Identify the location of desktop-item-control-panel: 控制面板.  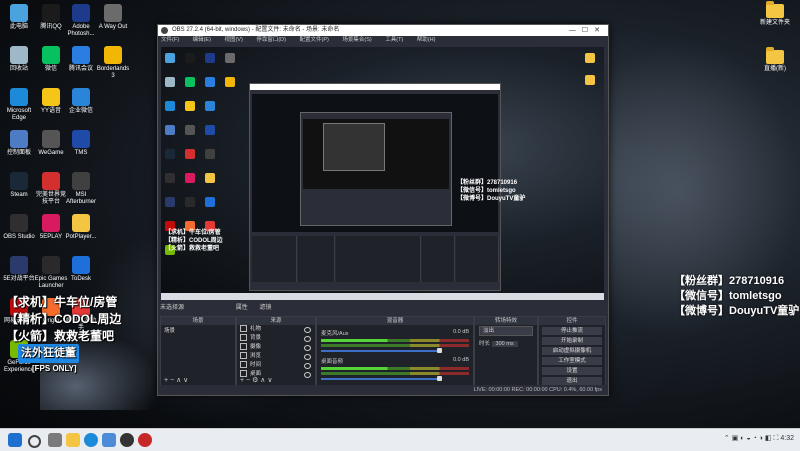
(19, 143).